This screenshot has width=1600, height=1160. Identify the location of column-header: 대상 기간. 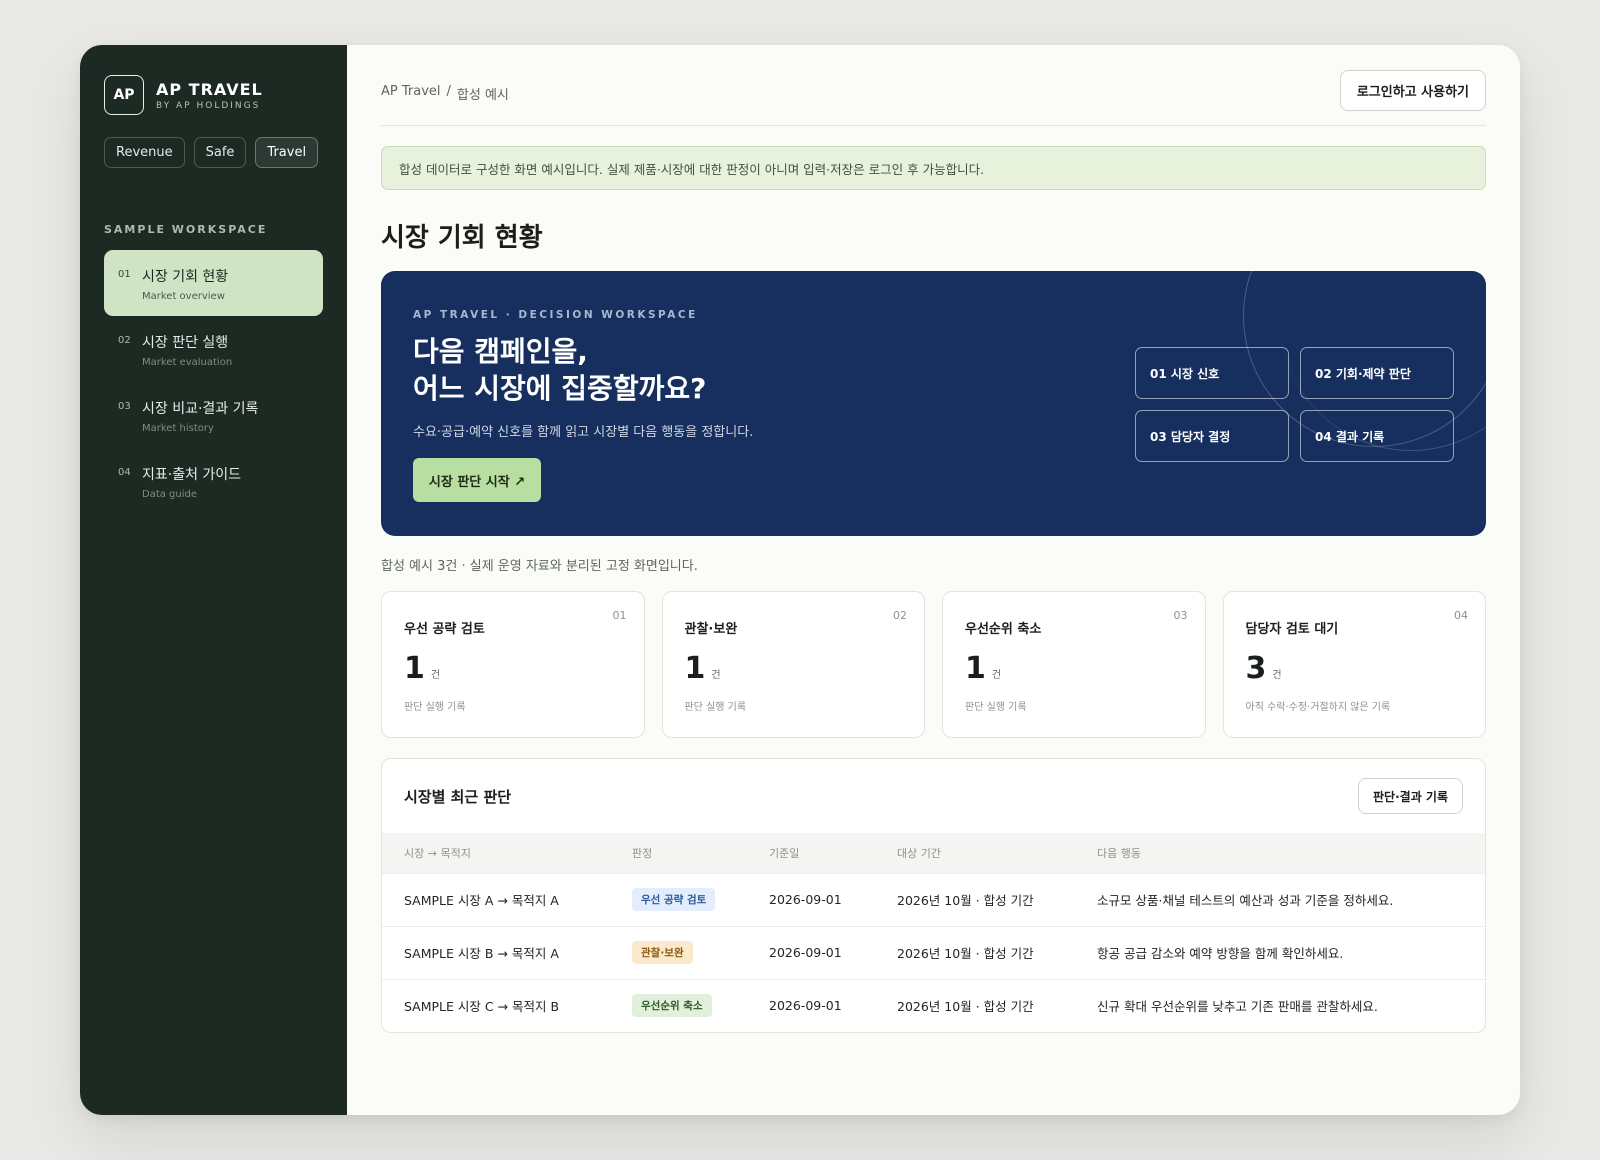
(975, 853).